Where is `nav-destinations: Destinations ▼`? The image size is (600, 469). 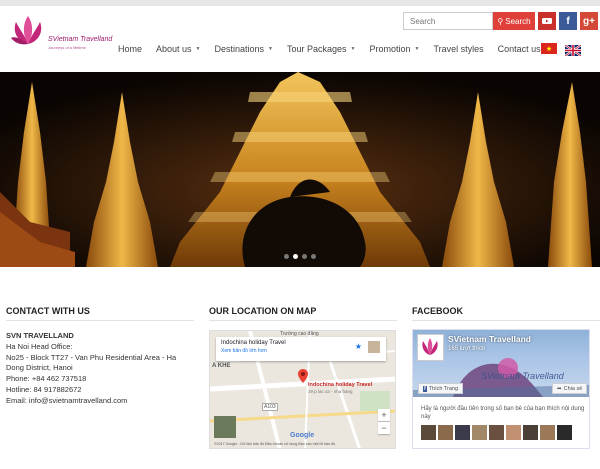 nav-destinations: Destinations ▼ is located at coordinates (244, 49).